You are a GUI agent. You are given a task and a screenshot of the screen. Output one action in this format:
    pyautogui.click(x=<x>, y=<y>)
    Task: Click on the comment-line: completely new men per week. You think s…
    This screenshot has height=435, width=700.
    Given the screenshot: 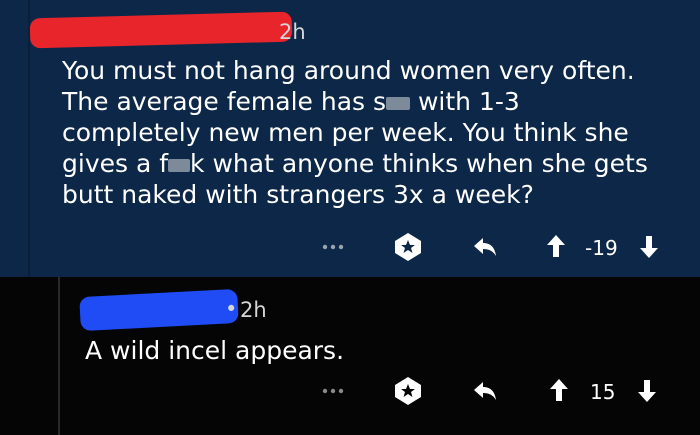 What is the action you would take?
    pyautogui.click(x=345, y=132)
    